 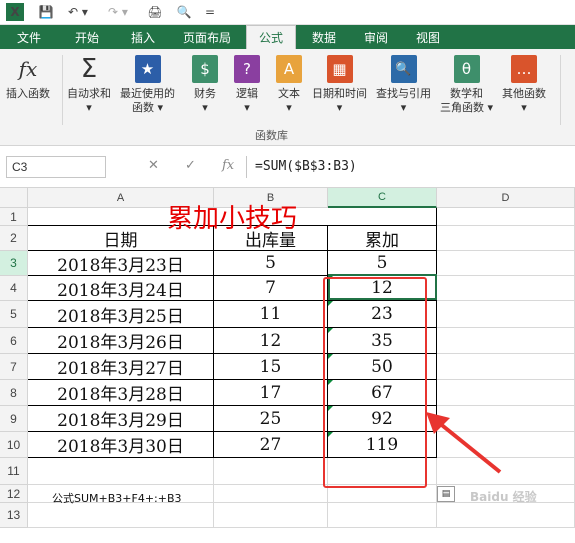 What do you see at coordinates (29, 37) in the screenshot?
I see `tab-file: 文件` at bounding box center [29, 37].